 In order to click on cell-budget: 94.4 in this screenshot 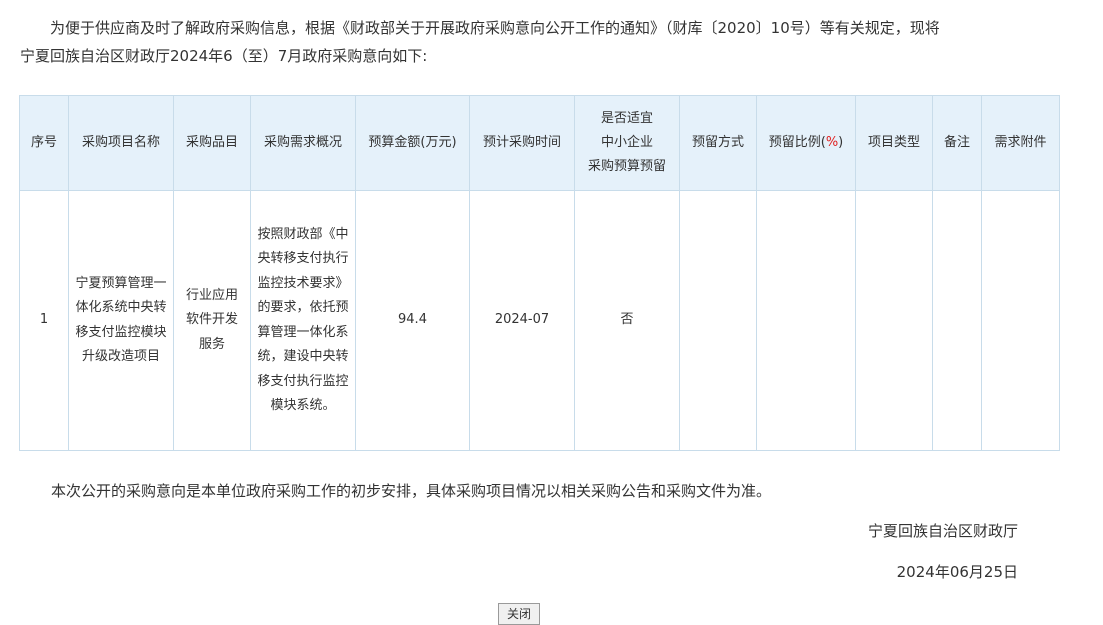, I will do `click(412, 320)`.